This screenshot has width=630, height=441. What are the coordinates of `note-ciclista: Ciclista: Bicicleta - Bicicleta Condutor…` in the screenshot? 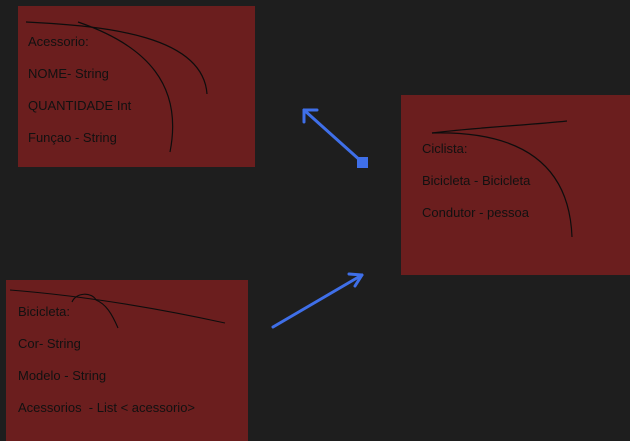 It's located at (515, 185).